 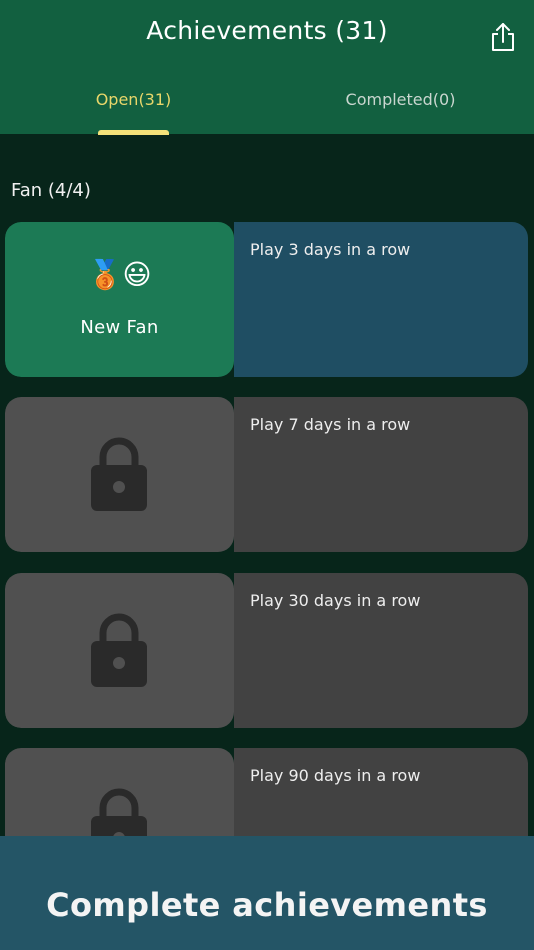 I want to click on header: Achievements (31) Open(31) Completed(0), so click(x=267, y=67).